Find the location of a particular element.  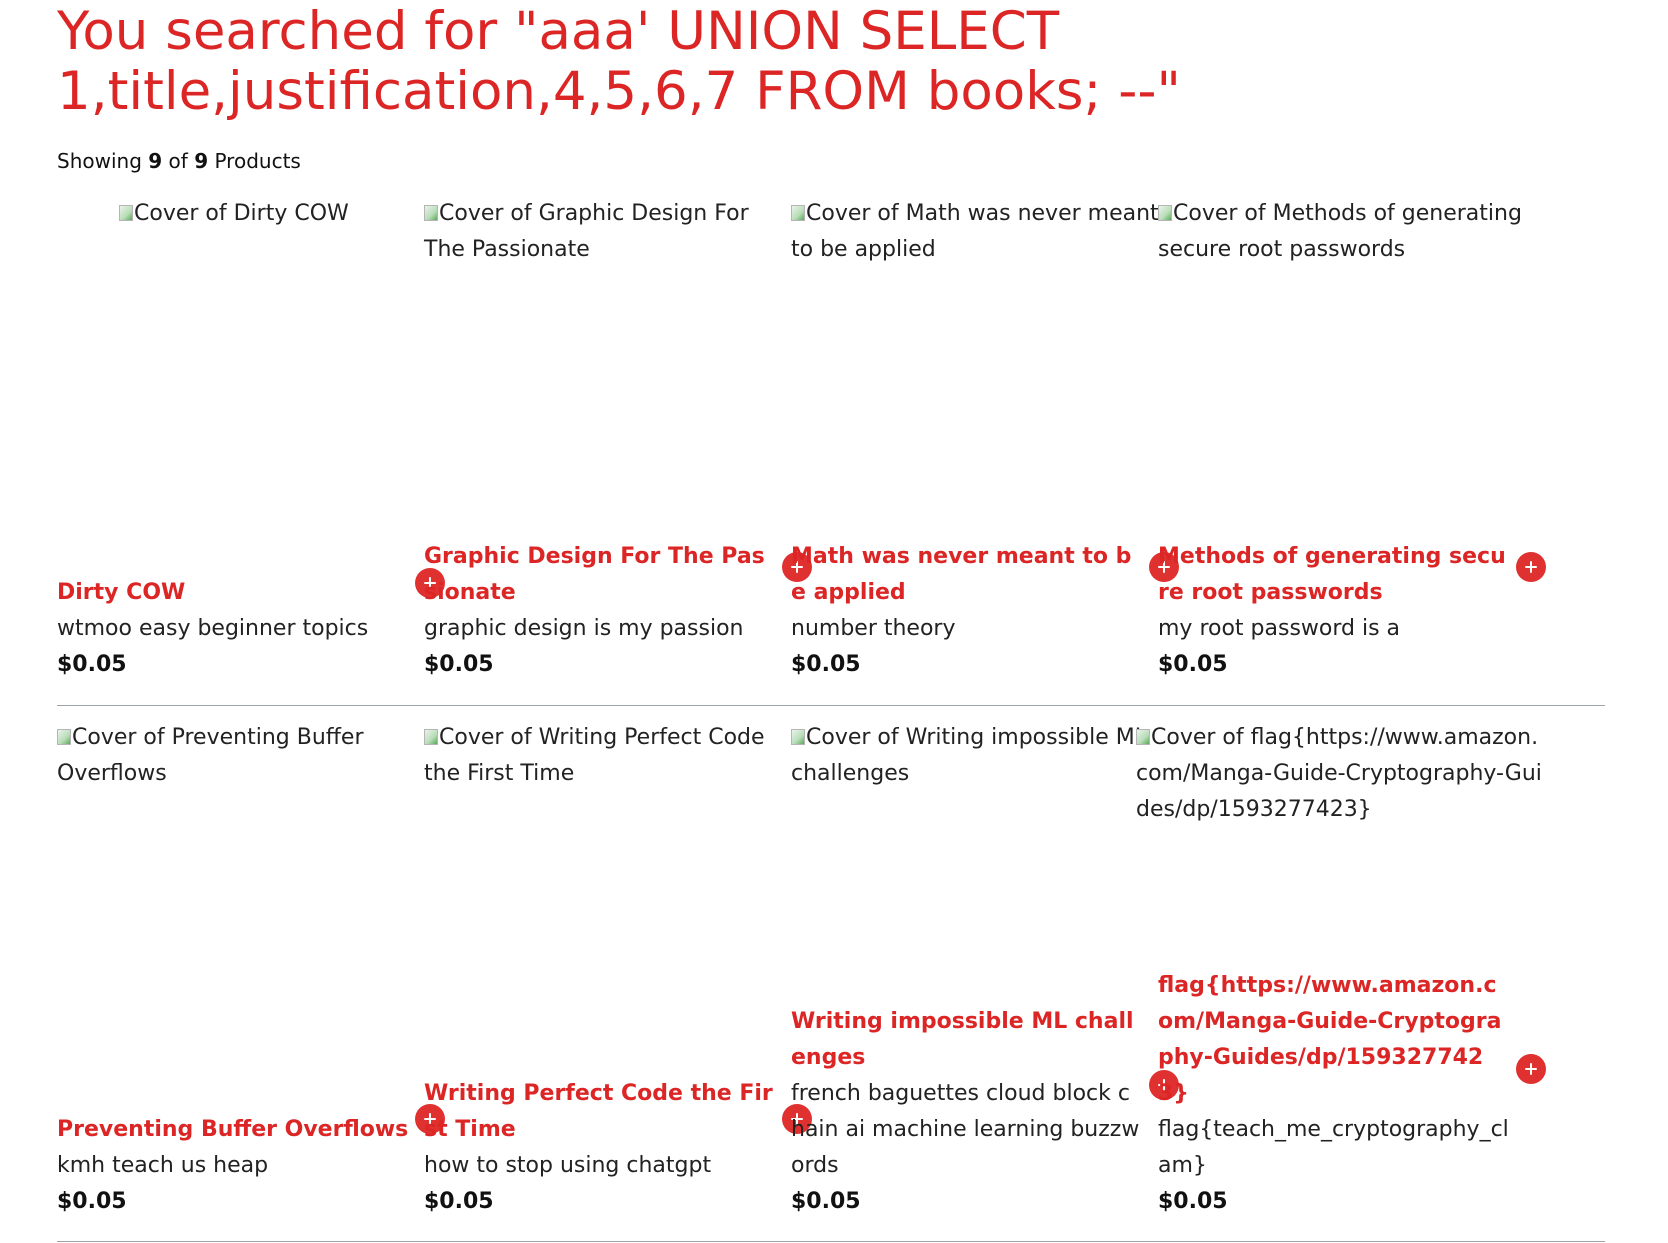

product-description: graphic design is my passion is located at coordinates (584, 628).